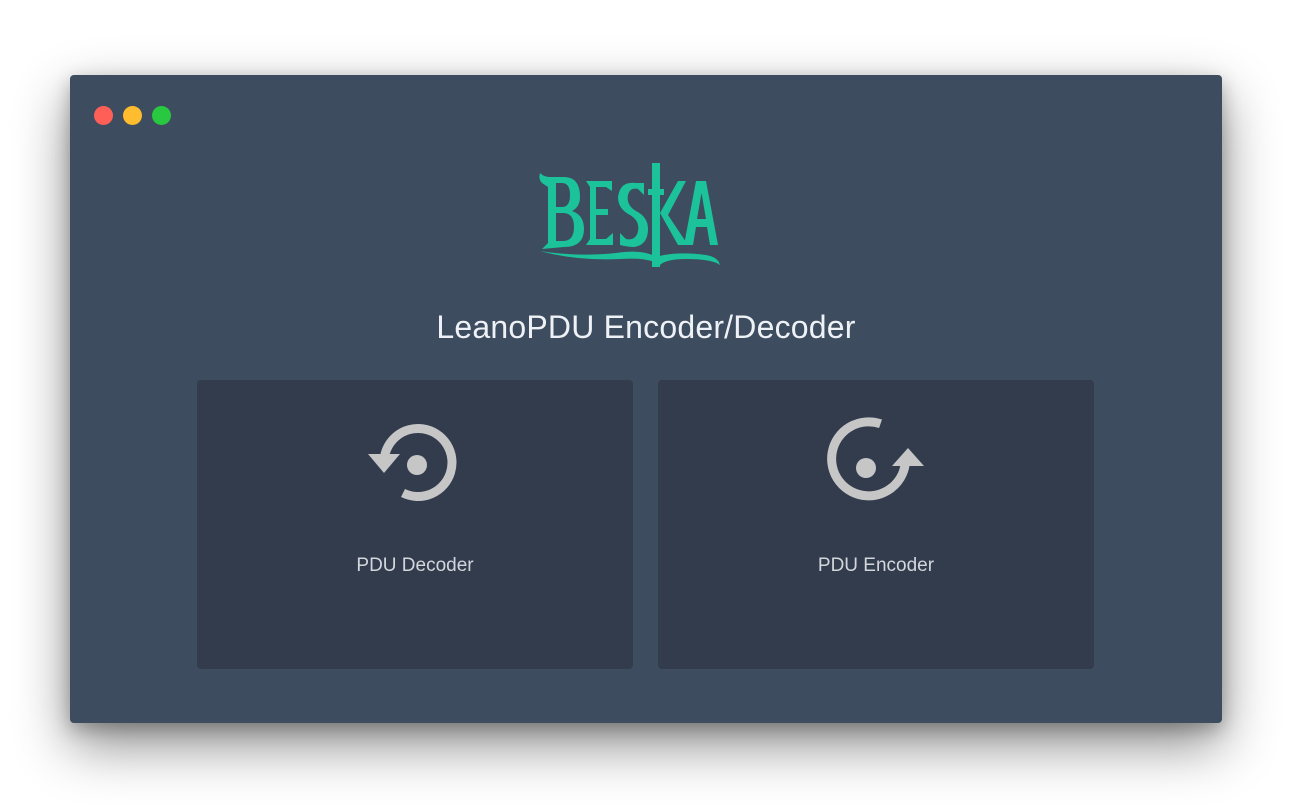 Image resolution: width=1310 pixels, height=809 pixels. I want to click on pdu-decoder-card: PDU Decoder, so click(415, 524).